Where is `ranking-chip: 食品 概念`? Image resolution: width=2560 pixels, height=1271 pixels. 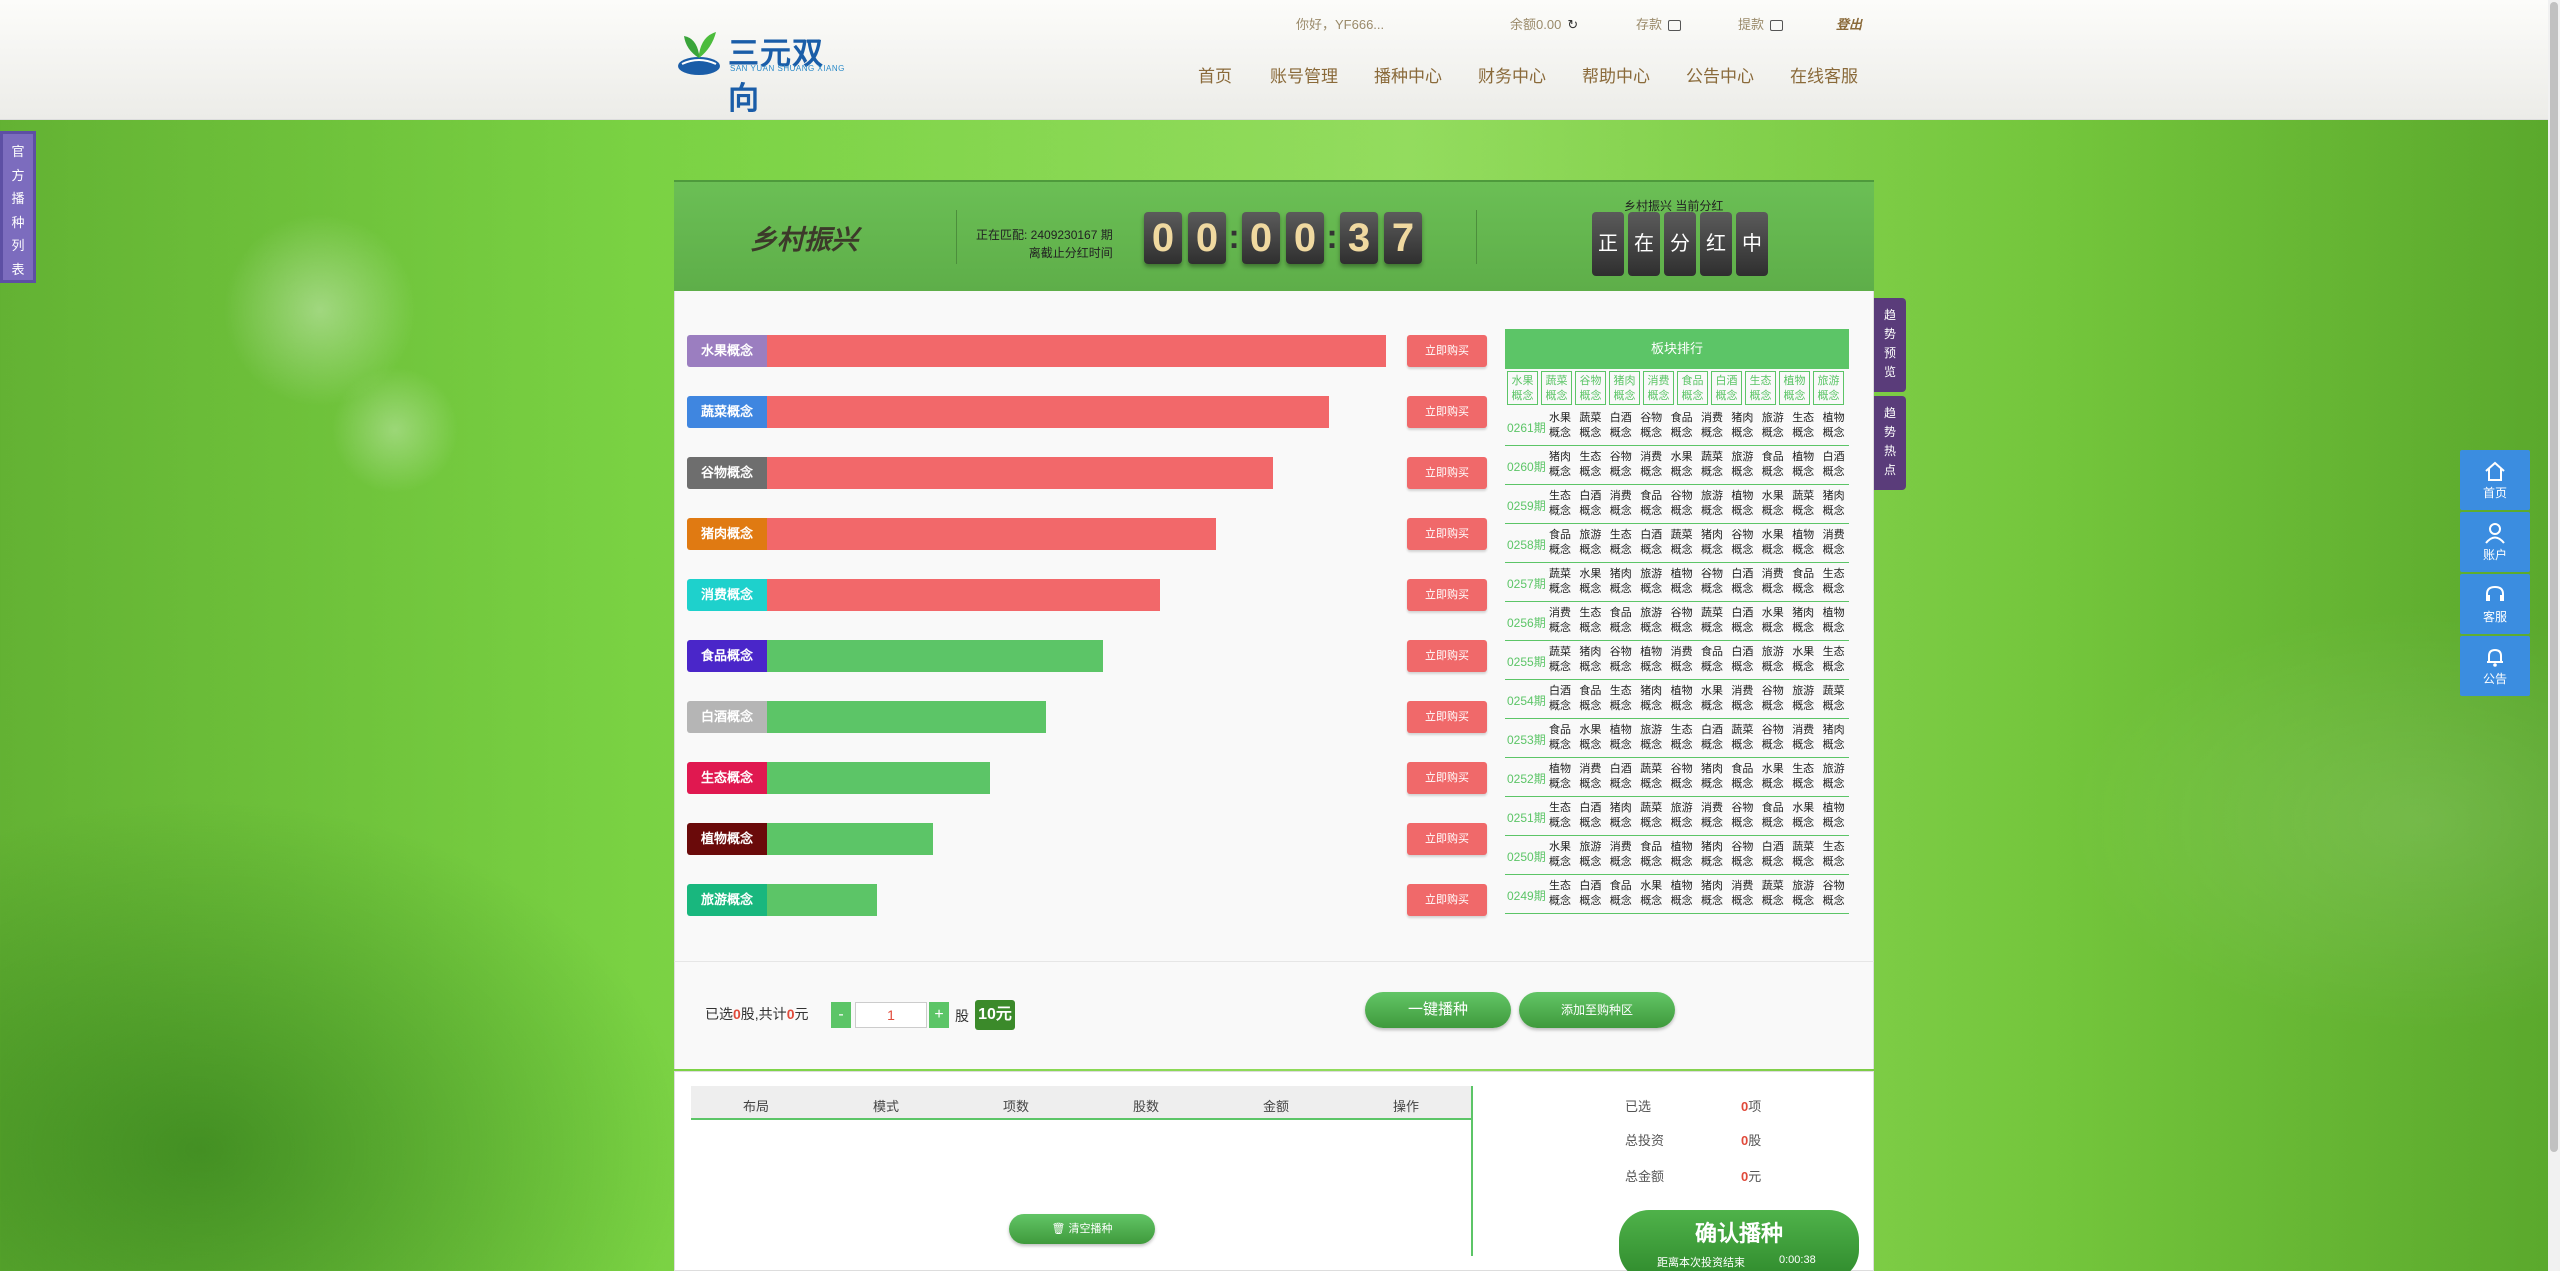
ranking-chip: 食品 概念 is located at coordinates (1692, 388).